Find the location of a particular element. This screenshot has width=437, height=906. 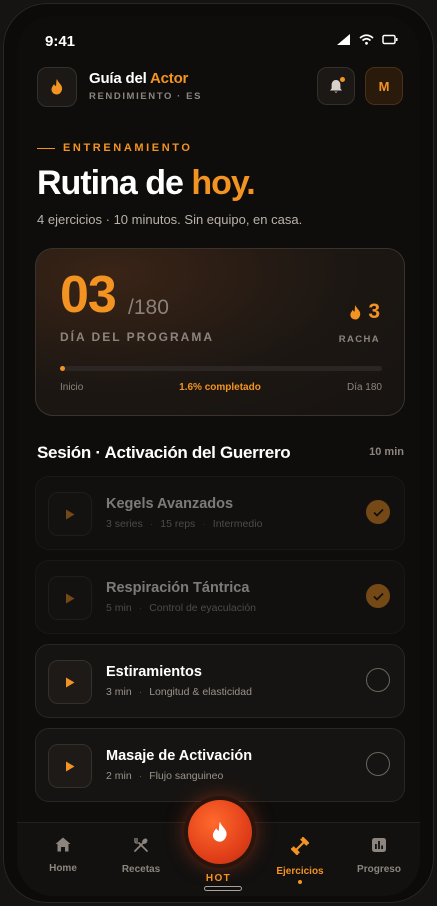

avatar: M is located at coordinates (384, 86).